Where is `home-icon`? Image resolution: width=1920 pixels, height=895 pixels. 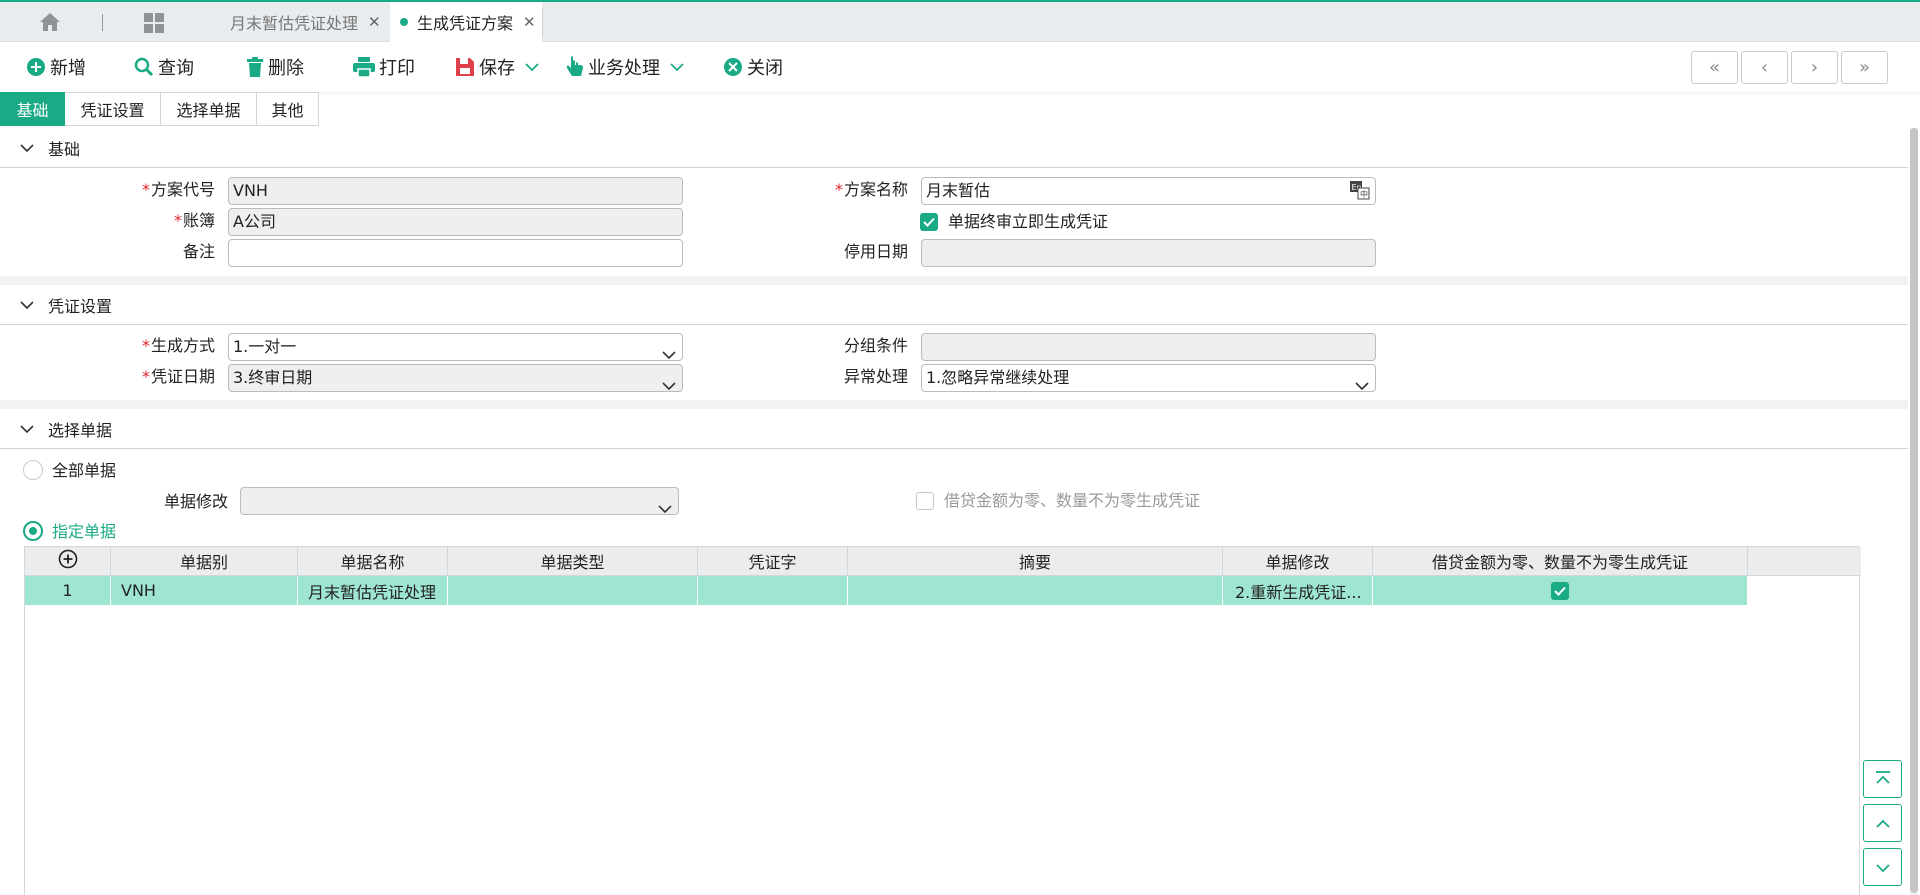 home-icon is located at coordinates (50, 22).